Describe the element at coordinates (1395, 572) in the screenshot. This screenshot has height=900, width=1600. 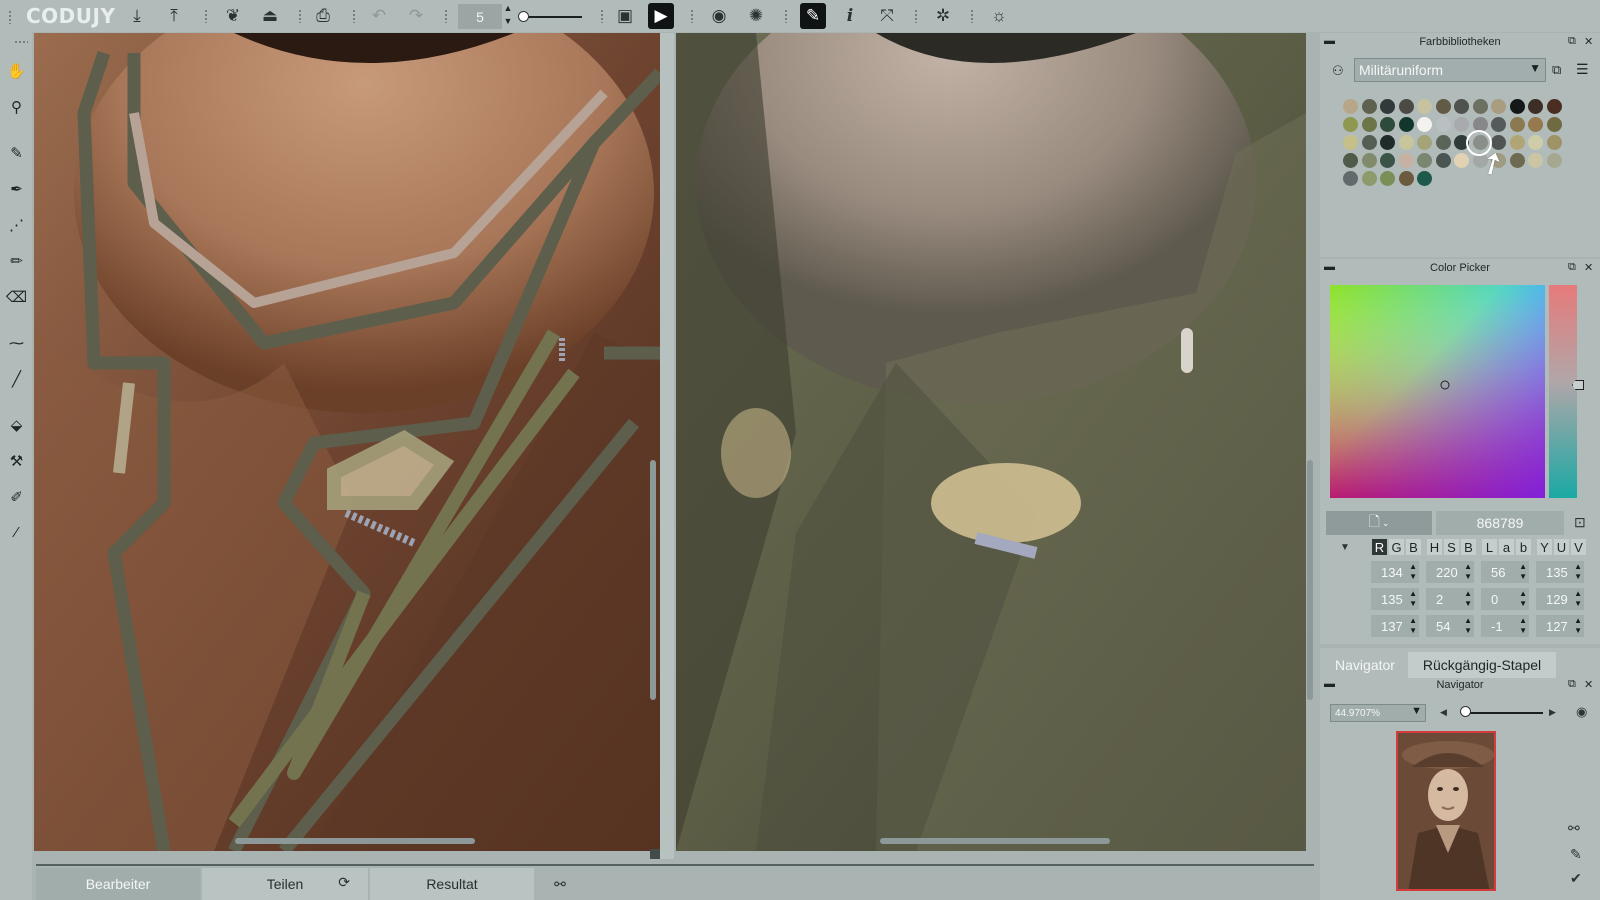
I see `channel-value-field: 134 ▲ ▼` at that location.